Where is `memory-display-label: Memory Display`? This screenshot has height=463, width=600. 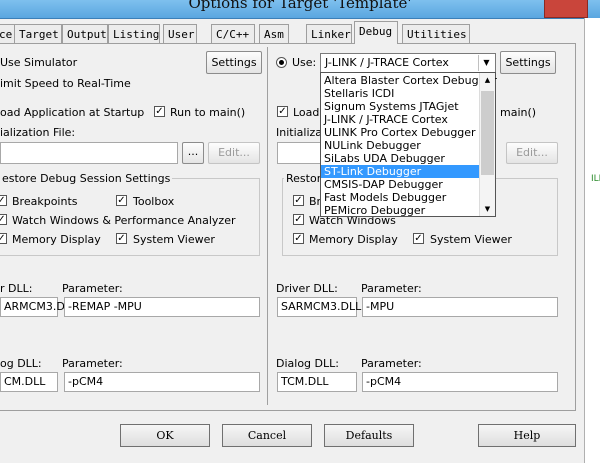
memory-display-label: Memory Display is located at coordinates (56, 239).